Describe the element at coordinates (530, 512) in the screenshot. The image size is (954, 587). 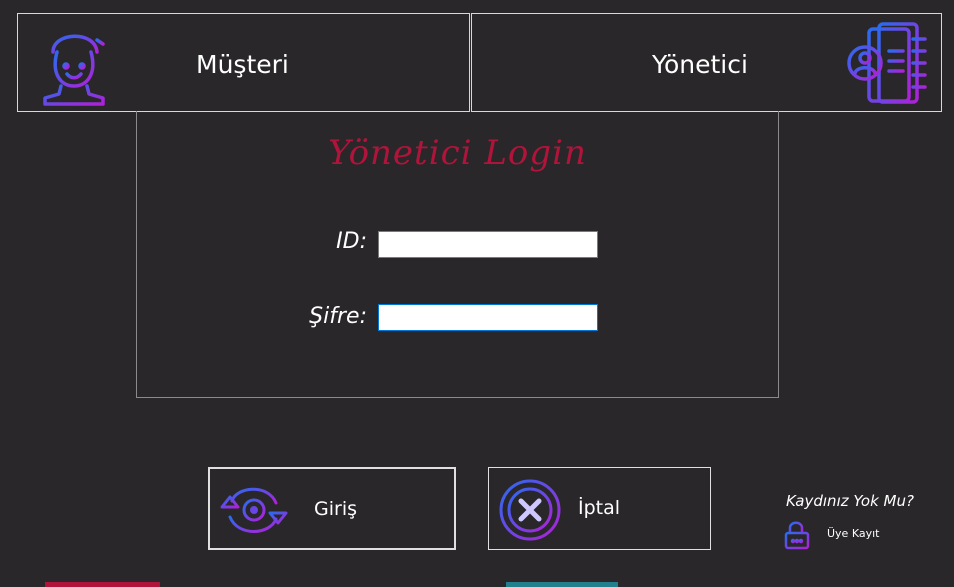
I see `close-circle-icon` at that location.